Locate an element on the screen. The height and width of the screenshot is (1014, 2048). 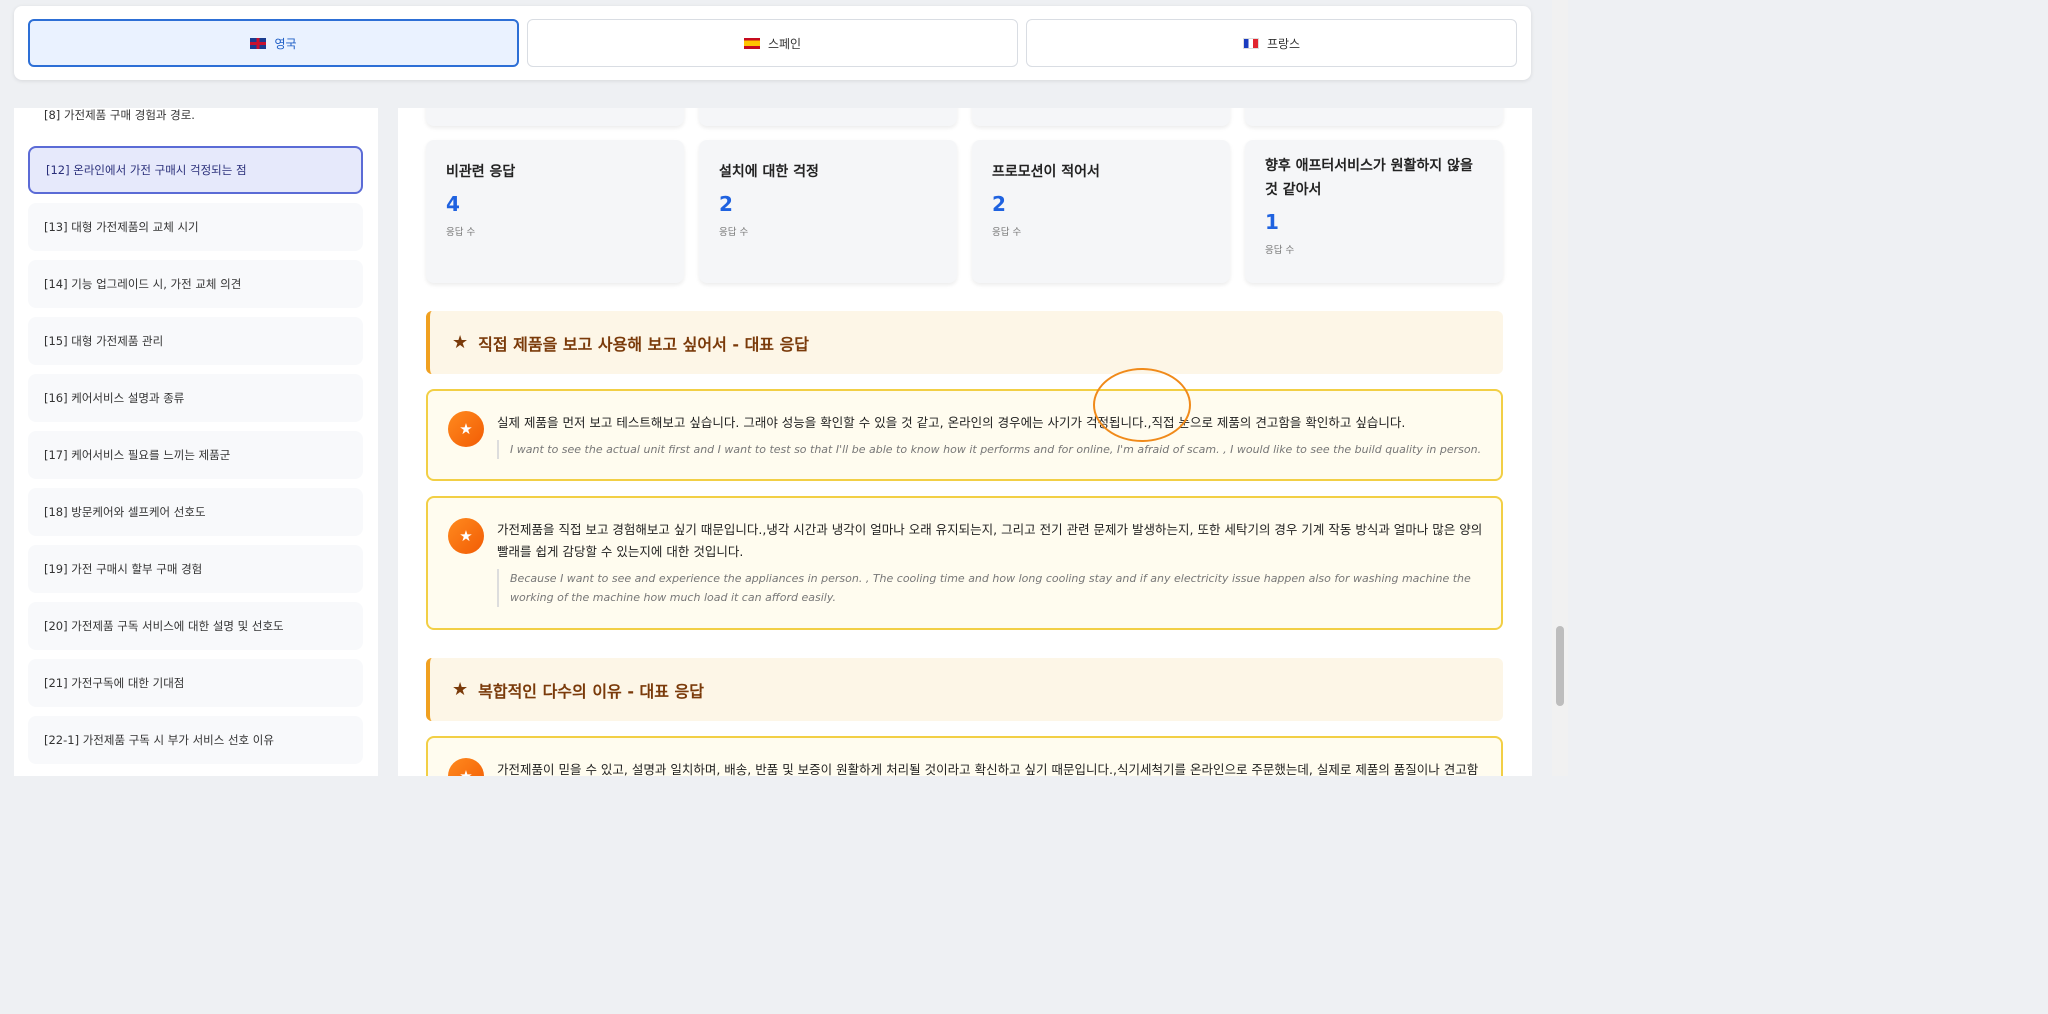
sidebar-item-label: [20] 가전제품 구독 서비스에 대한 설명 및 선호도 is located at coordinates (164, 626).